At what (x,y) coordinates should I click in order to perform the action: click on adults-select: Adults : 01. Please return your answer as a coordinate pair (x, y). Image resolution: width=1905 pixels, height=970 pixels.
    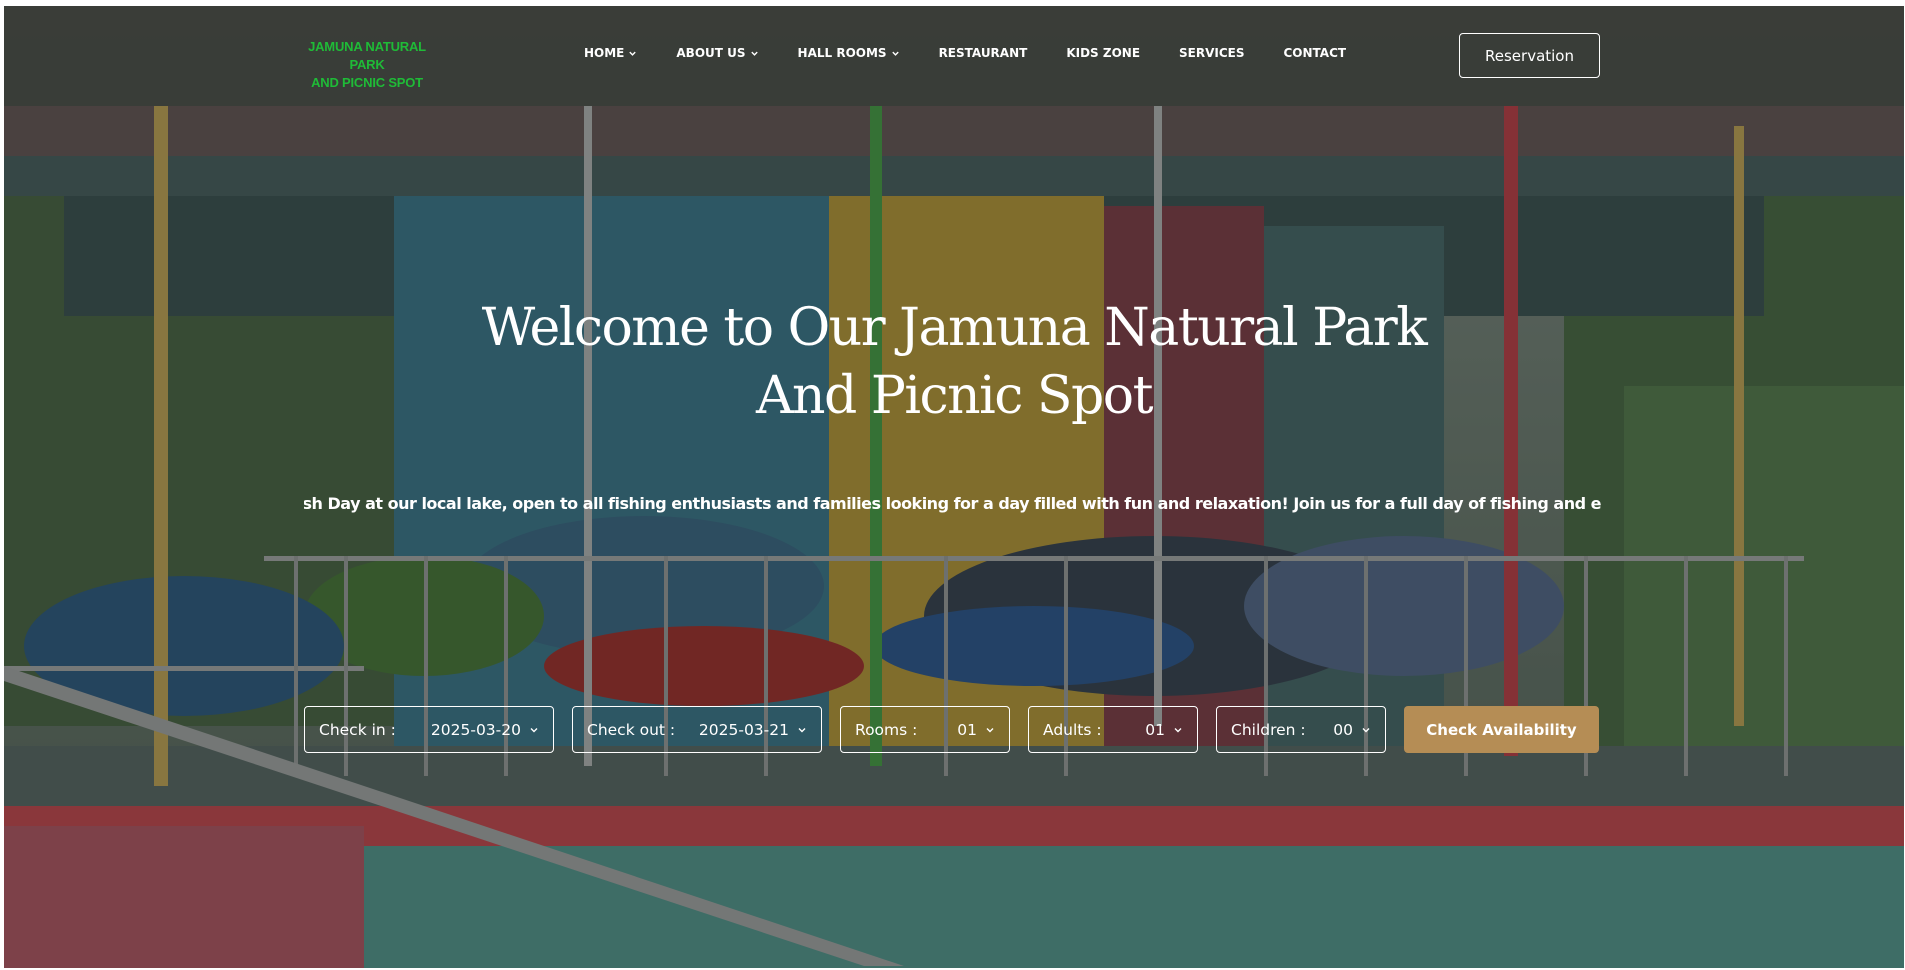
    Looking at the image, I should click on (1113, 729).